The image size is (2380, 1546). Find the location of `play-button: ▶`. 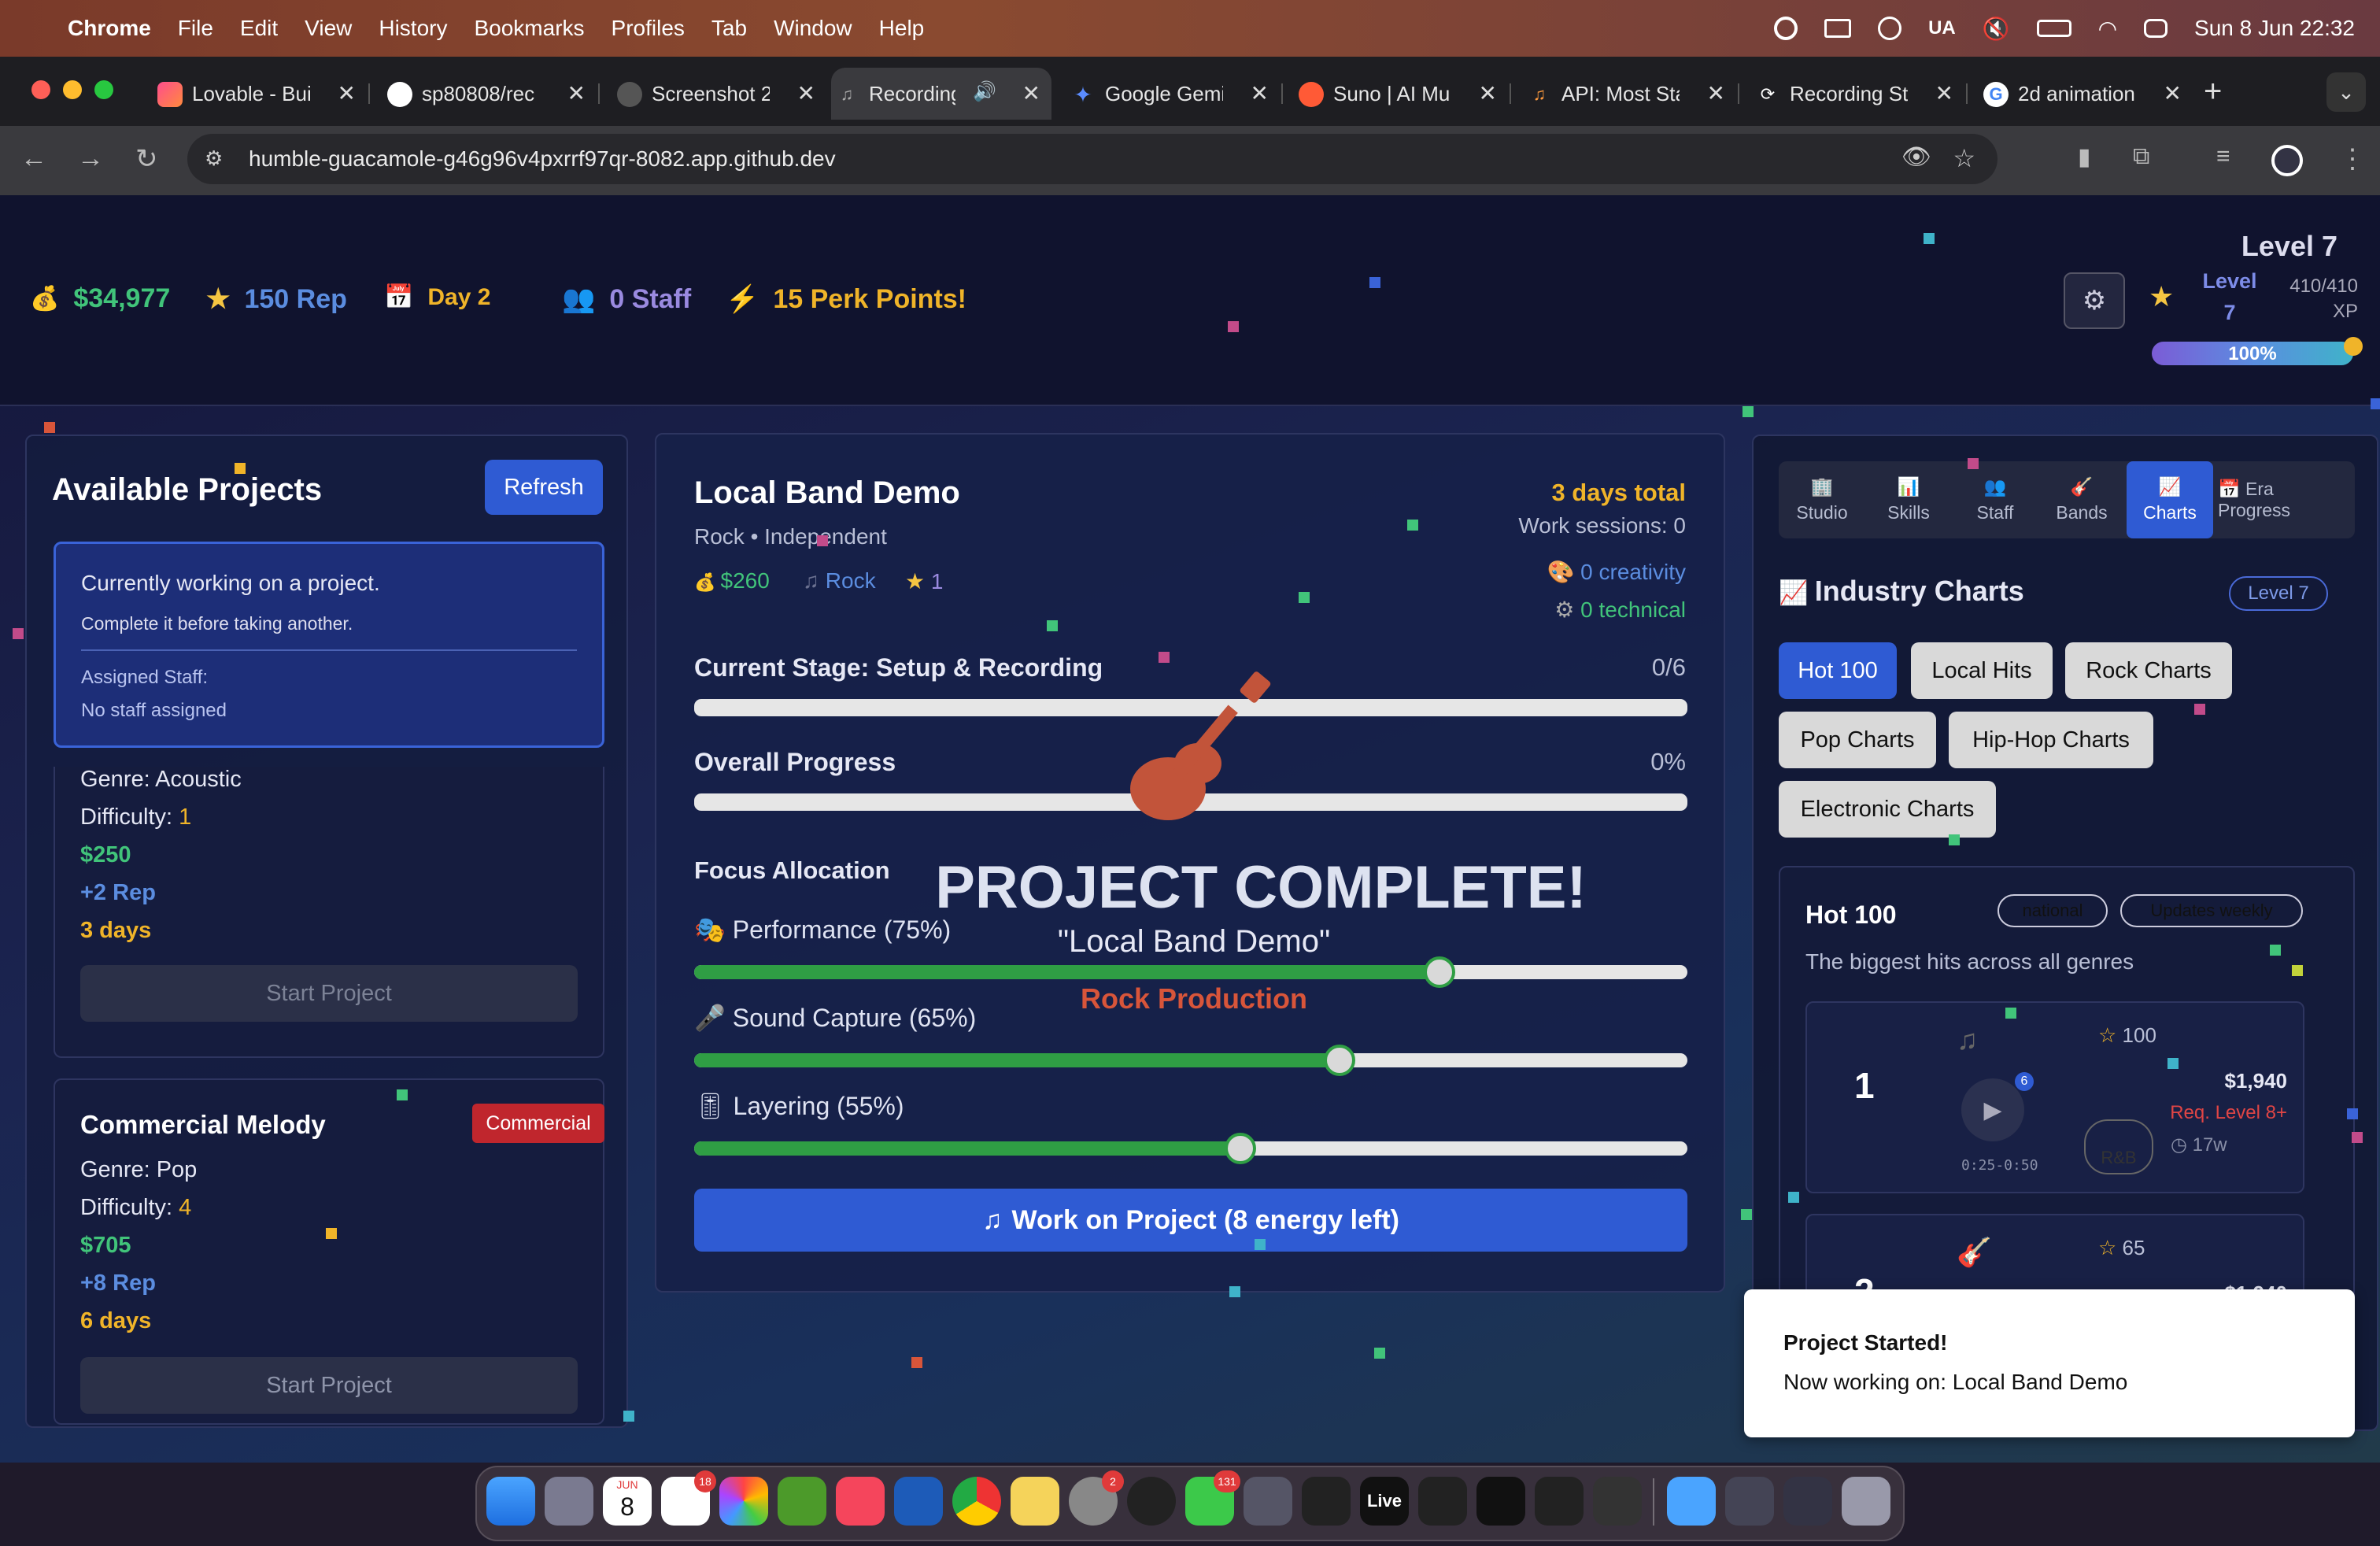

play-button: ▶ is located at coordinates (1992, 1110).